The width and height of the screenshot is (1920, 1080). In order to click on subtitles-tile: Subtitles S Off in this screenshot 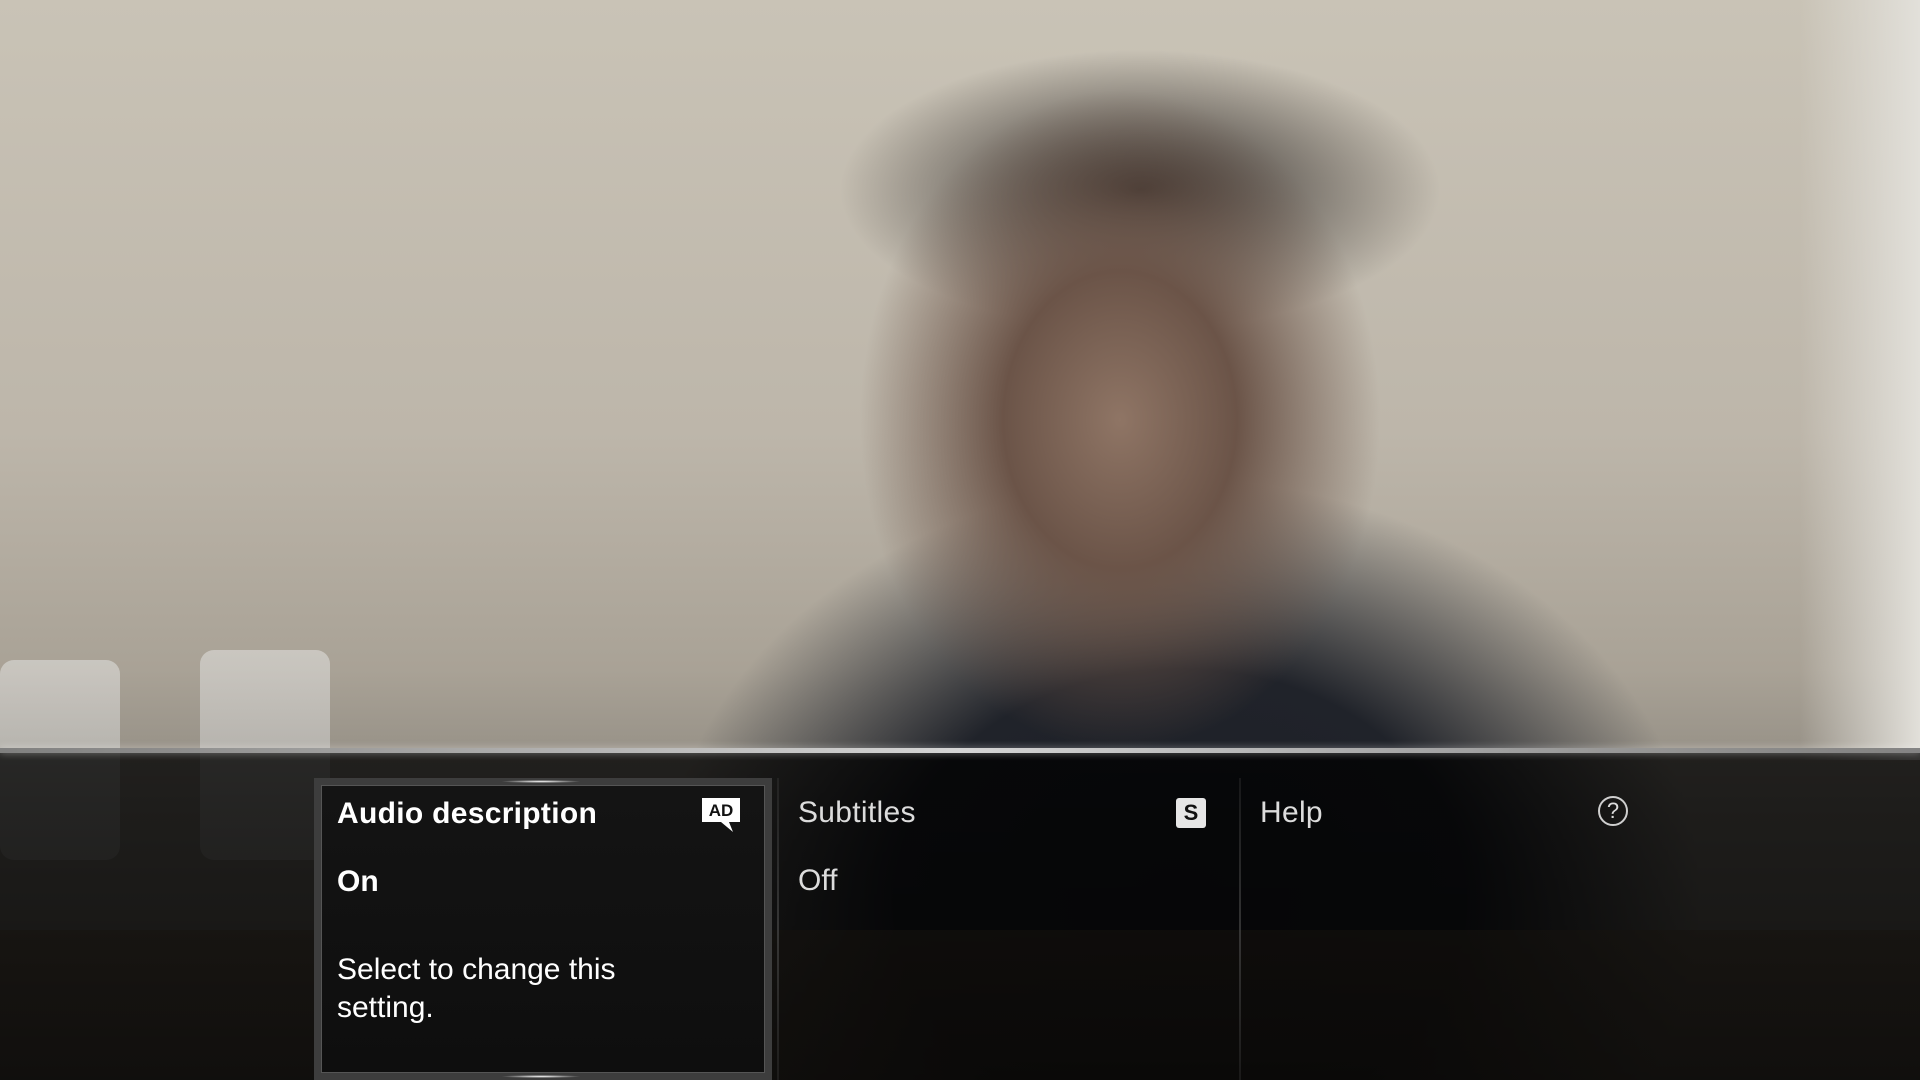, I will do `click(1005, 929)`.